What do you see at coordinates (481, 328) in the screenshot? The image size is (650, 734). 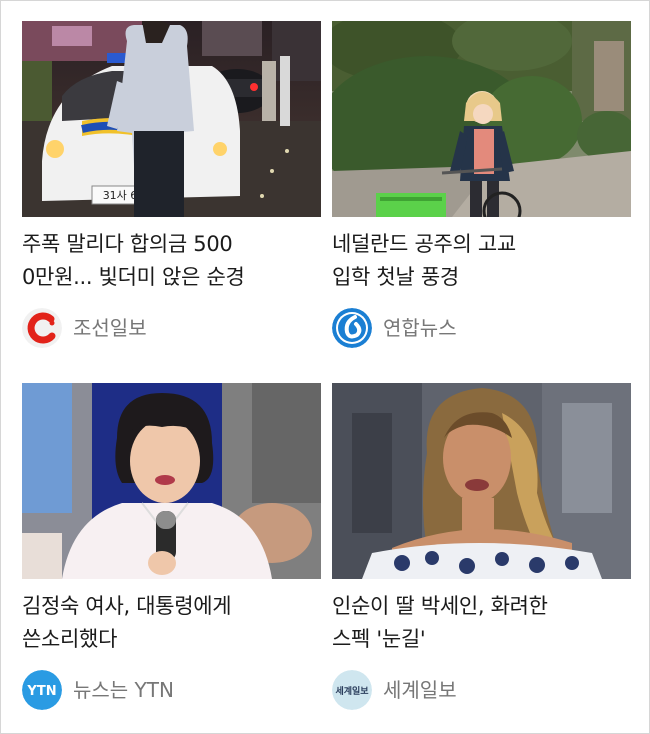 I see `news-source: 연합뉴스` at bounding box center [481, 328].